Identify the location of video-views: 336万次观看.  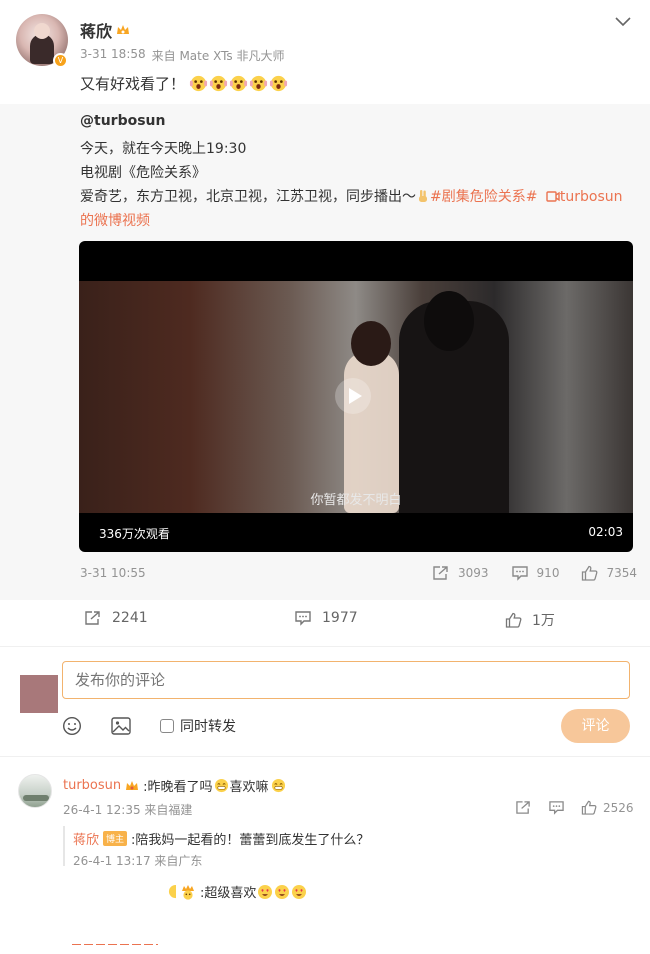
(134, 534).